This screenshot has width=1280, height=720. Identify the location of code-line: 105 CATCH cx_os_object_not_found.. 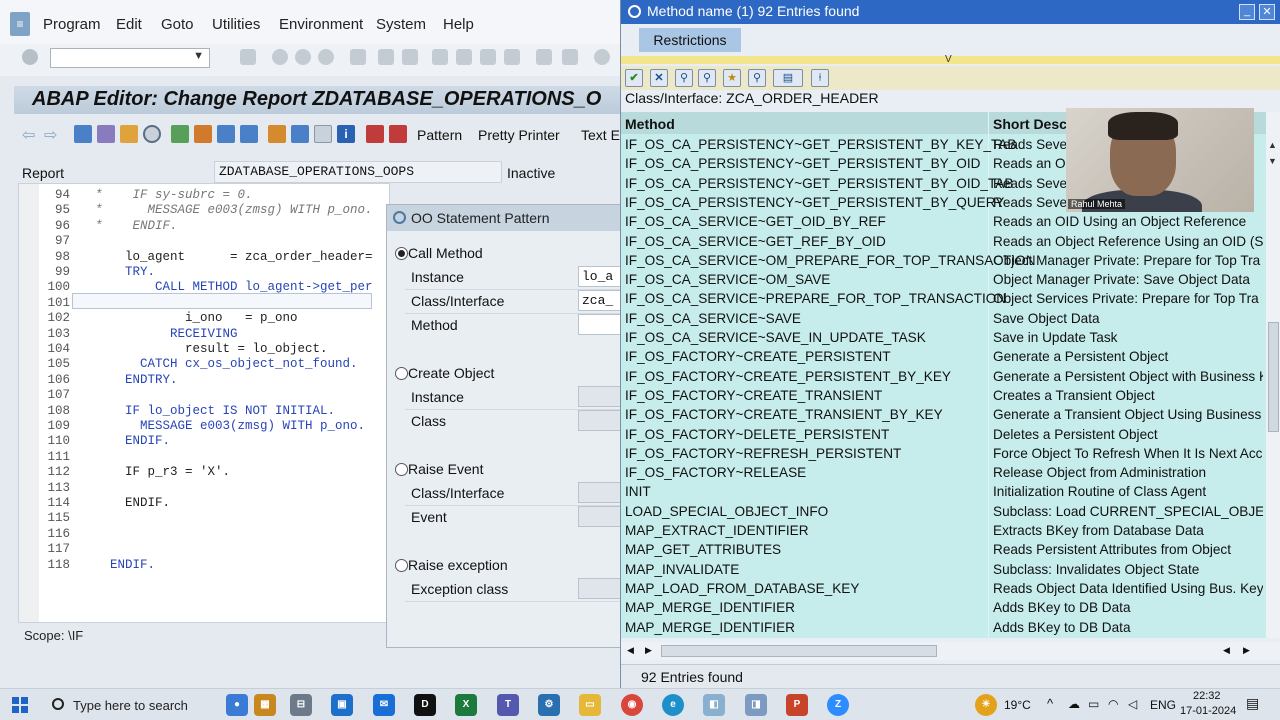
(204, 364).